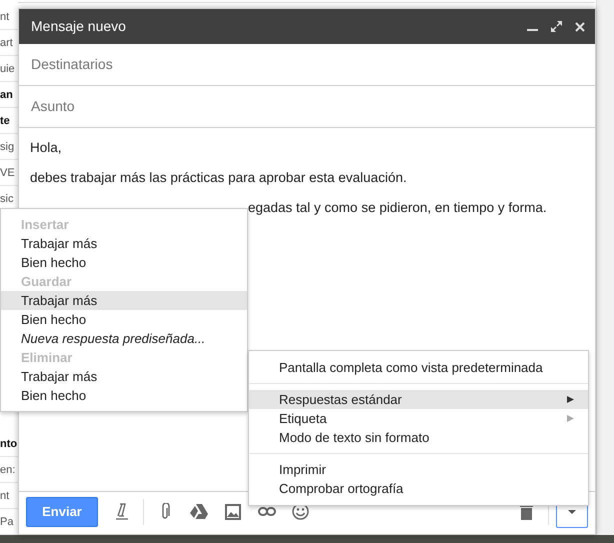 Image resolution: width=614 pixels, height=543 pixels. I want to click on subject-field: Asunto, so click(307, 106).